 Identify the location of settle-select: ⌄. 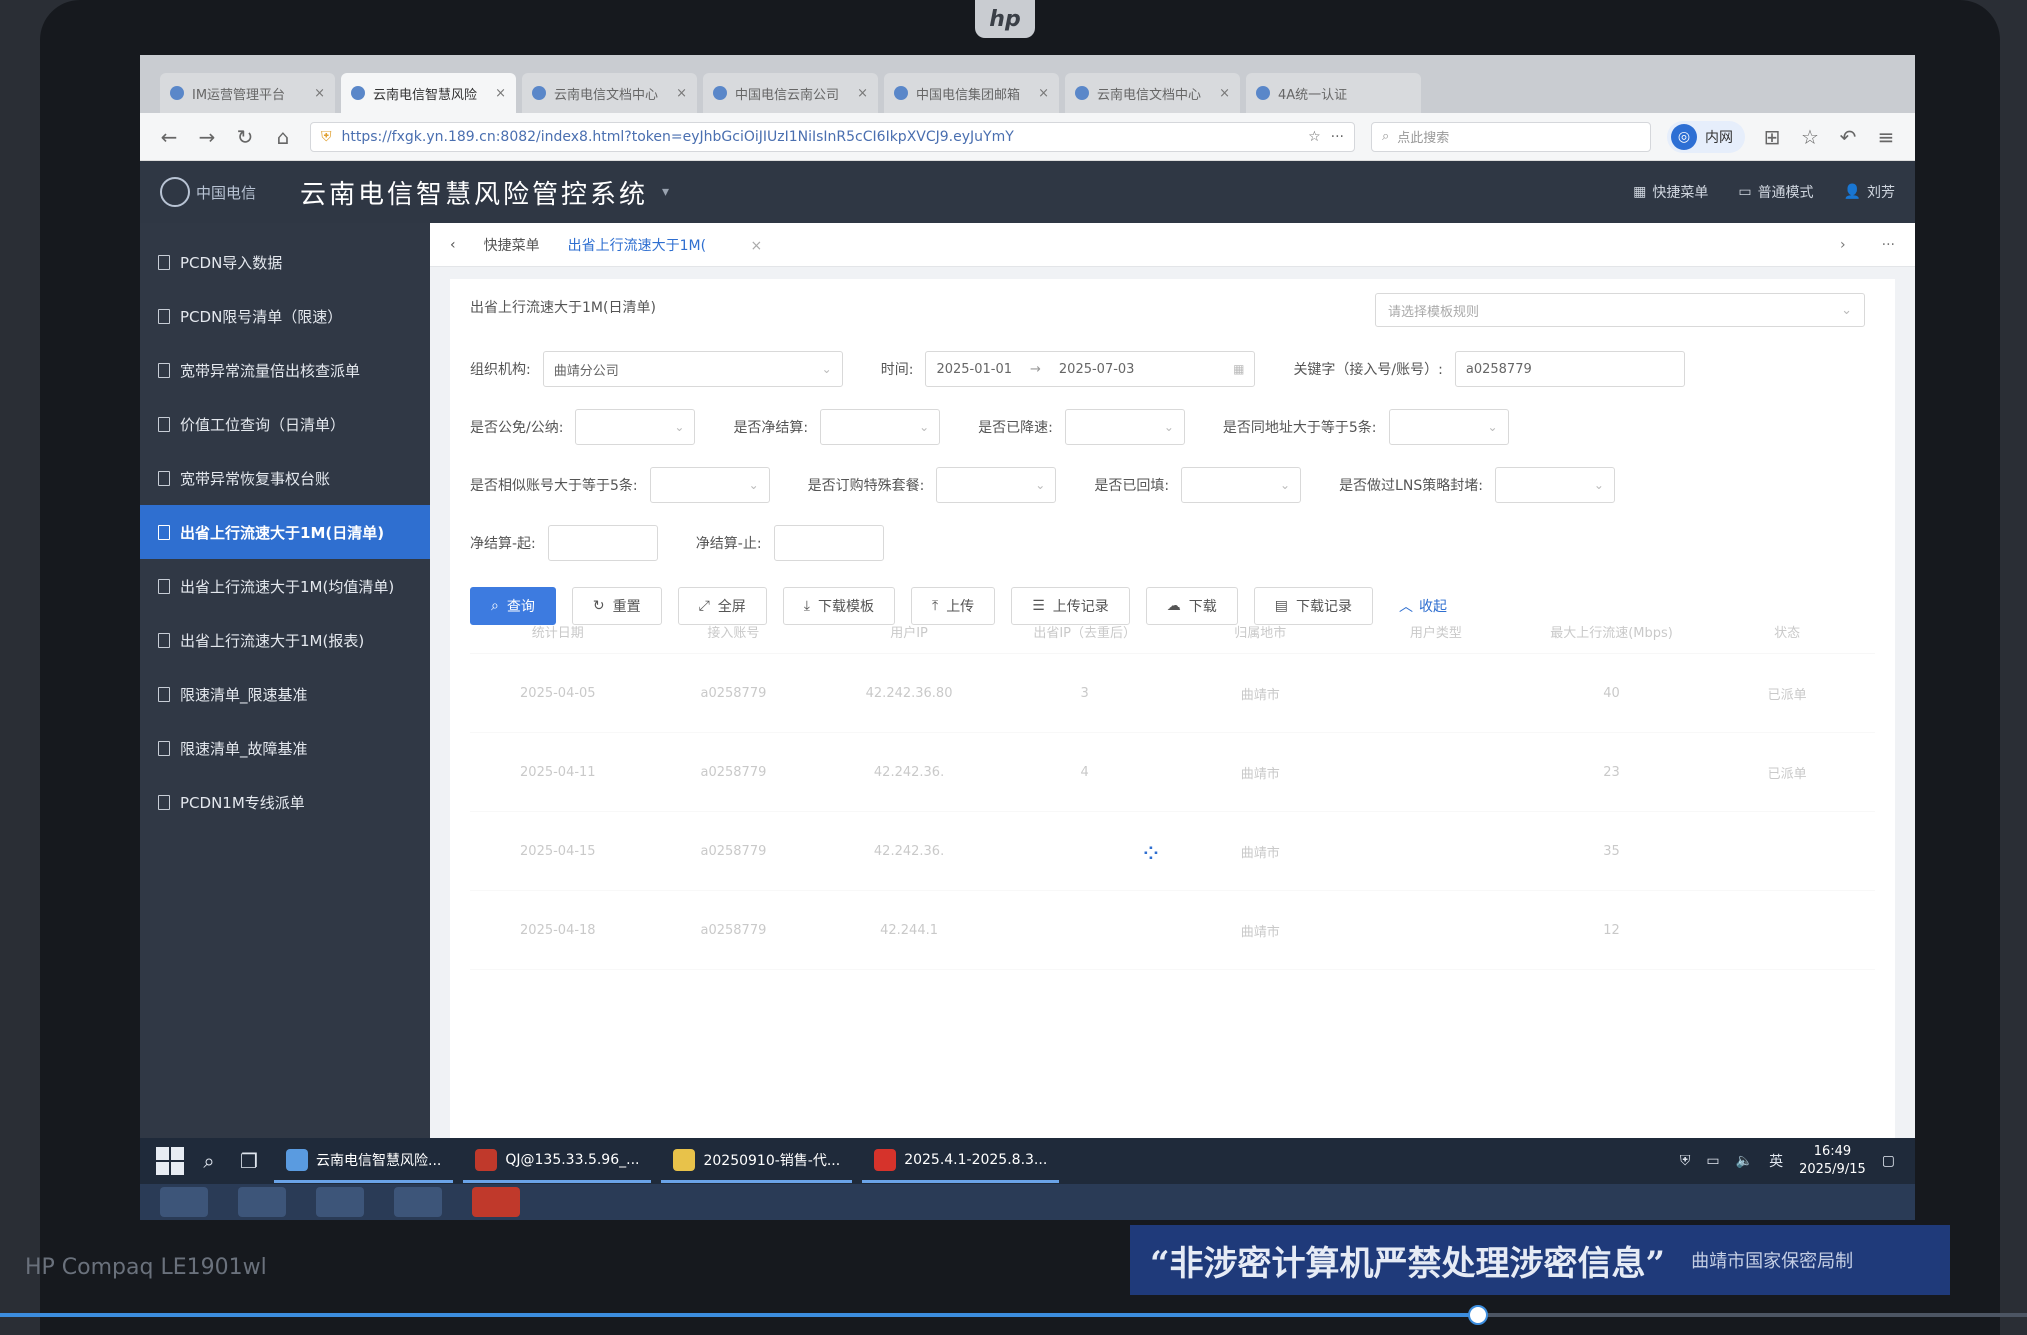
(880, 427).